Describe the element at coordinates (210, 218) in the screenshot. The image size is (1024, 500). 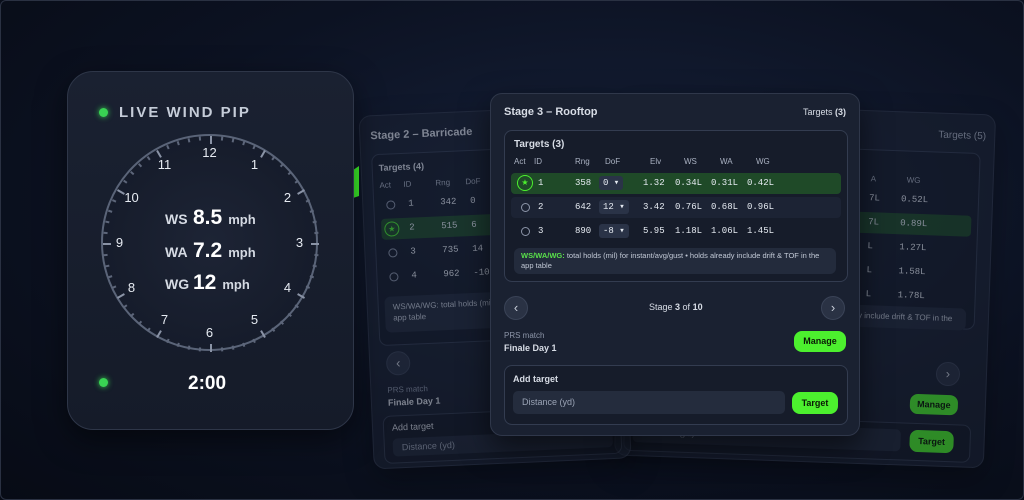
I see `reading-ws: WS 8.5 mph` at that location.